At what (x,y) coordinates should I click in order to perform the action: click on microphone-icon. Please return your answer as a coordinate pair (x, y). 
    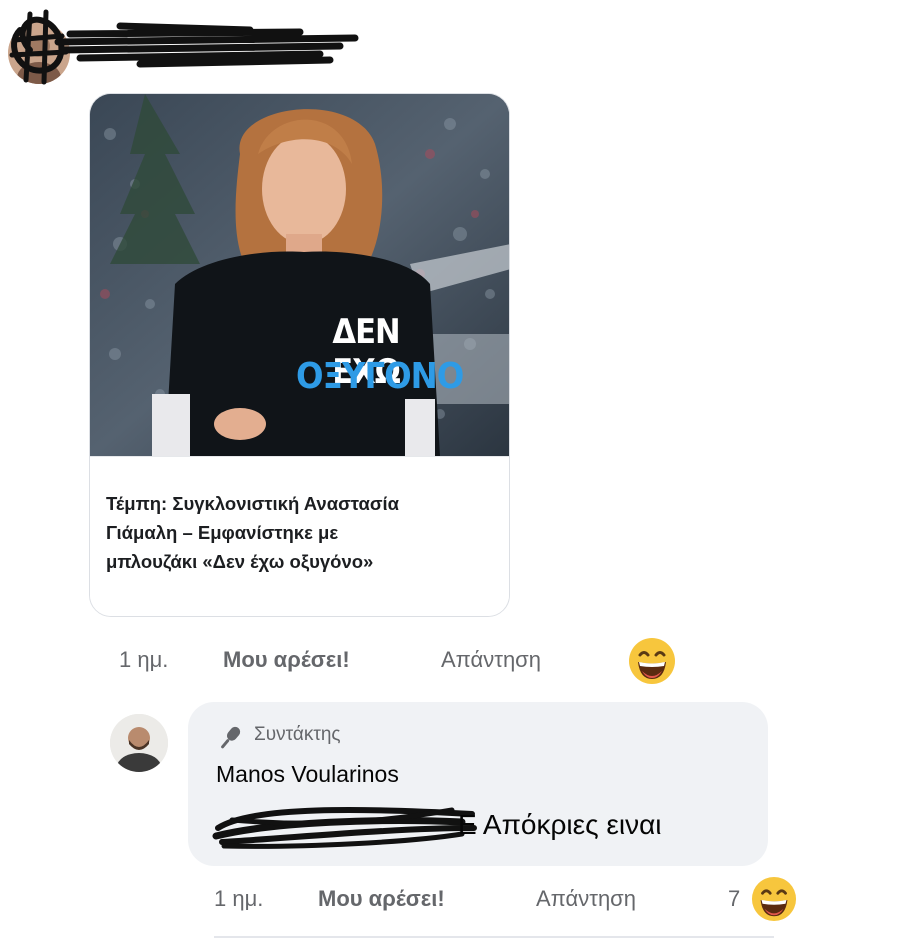
    Looking at the image, I should click on (231, 737).